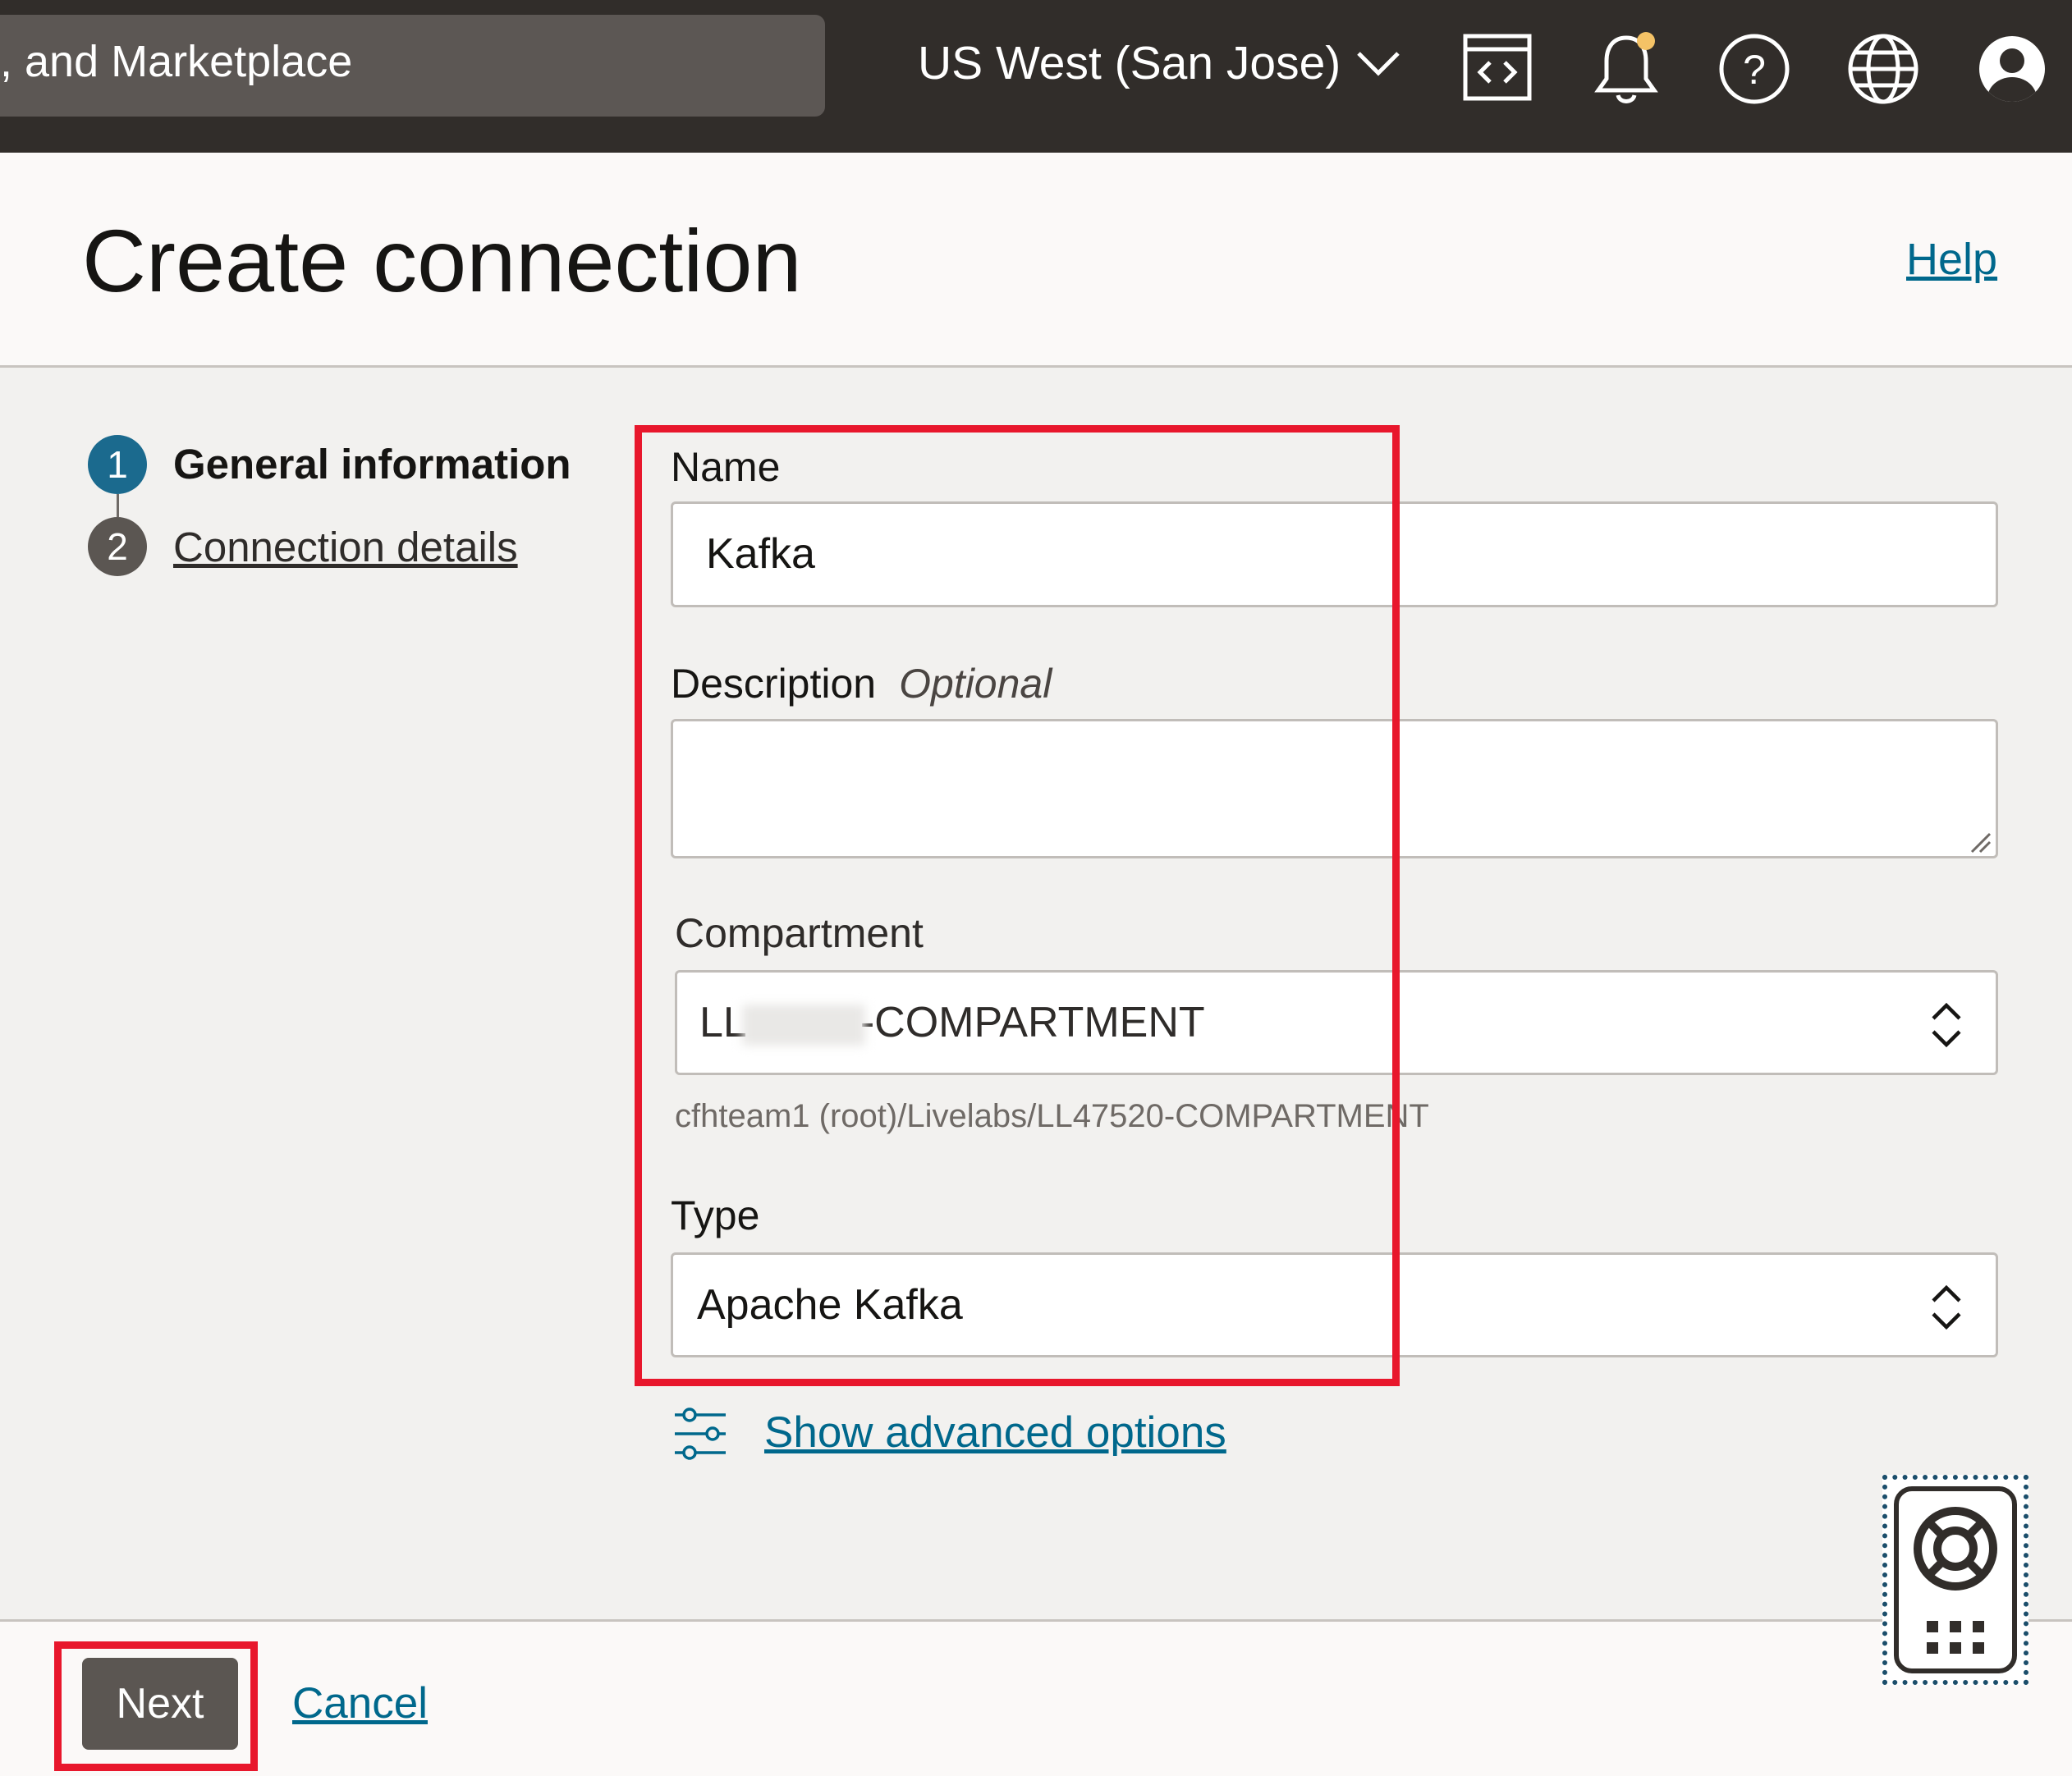  I want to click on chevron-down-icon, so click(1378, 64).